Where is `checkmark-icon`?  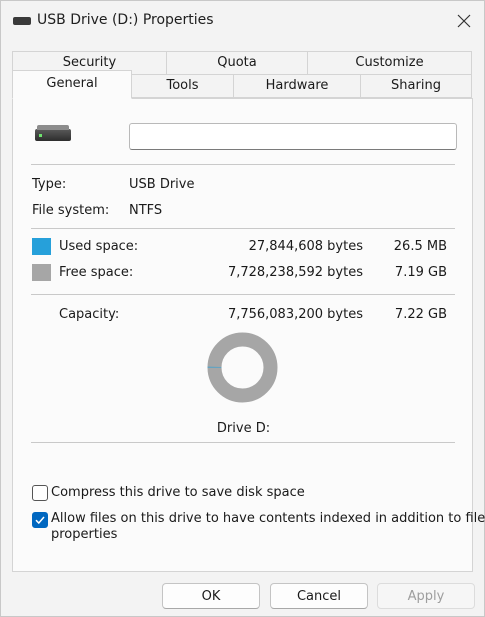
checkmark-icon is located at coordinates (40, 520).